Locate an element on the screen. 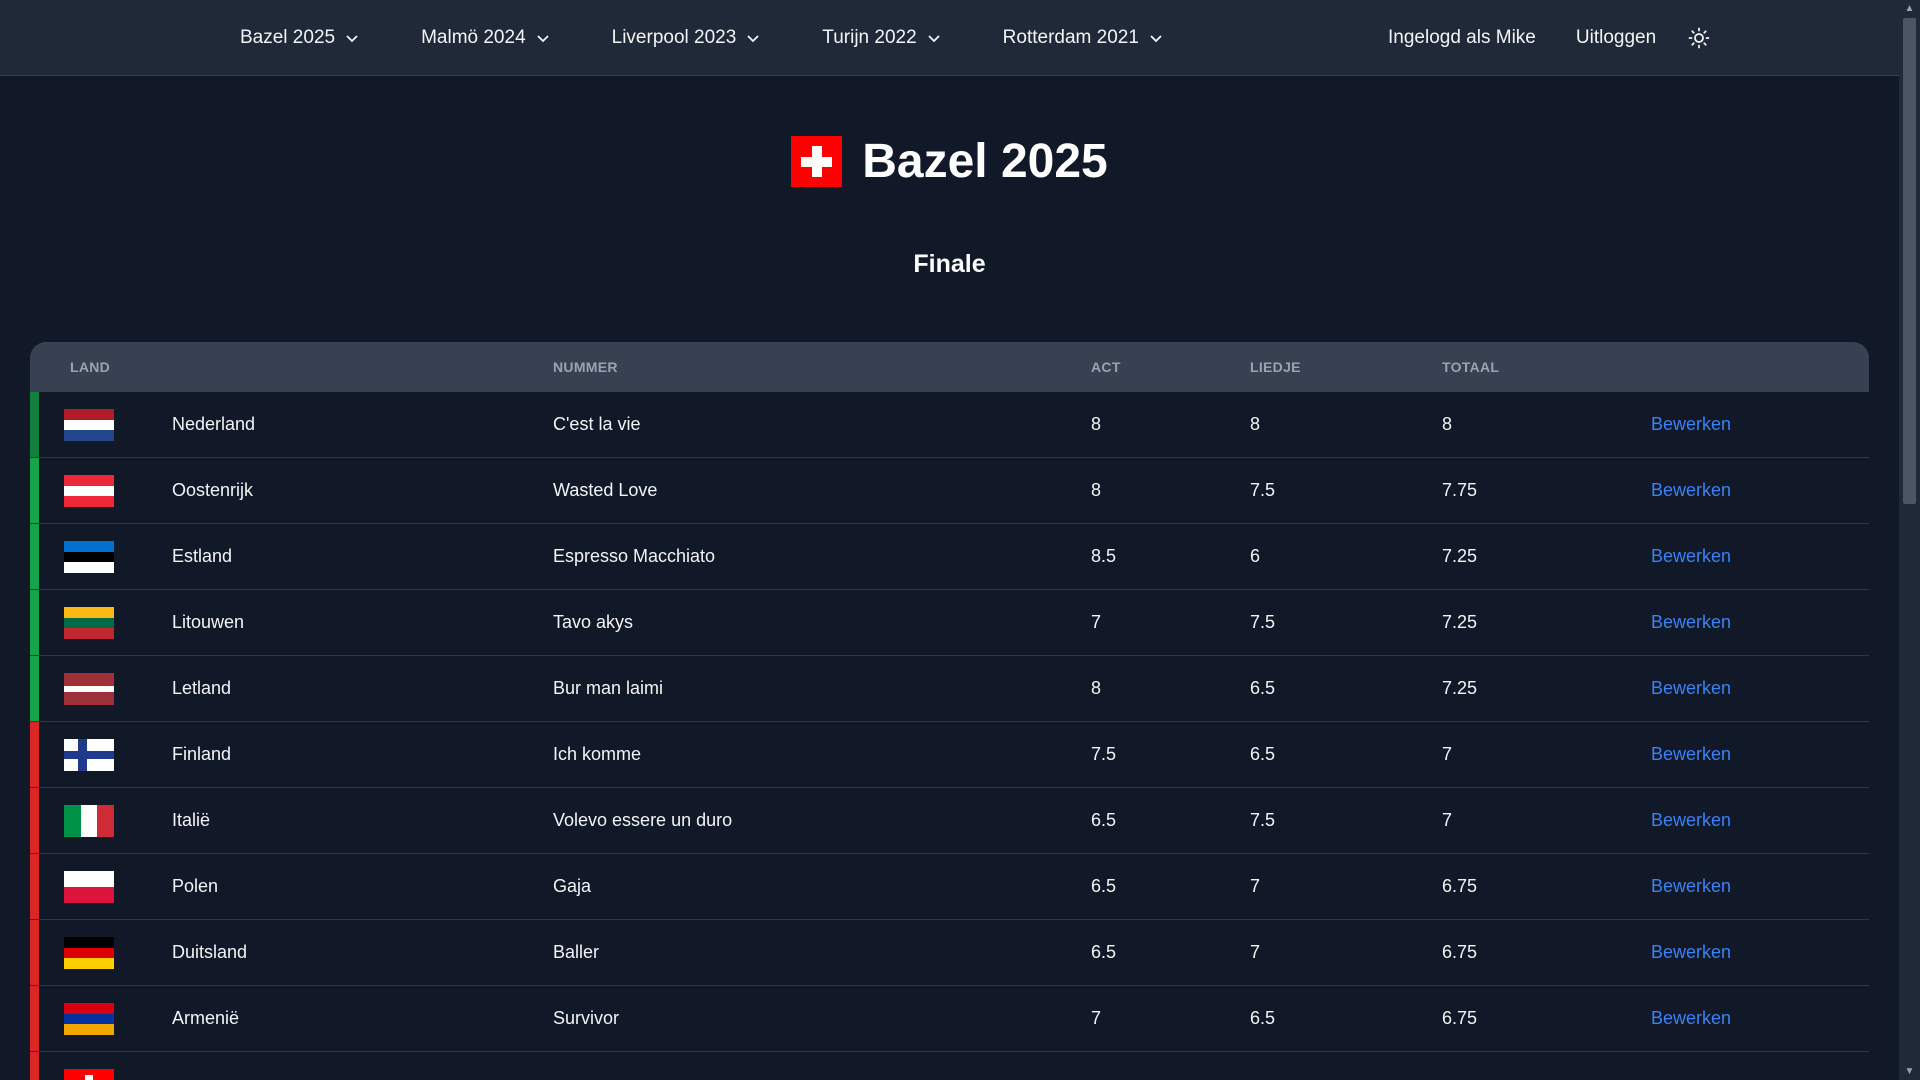  logged-in-user: Ingelogd als Mike is located at coordinates (1462, 38).